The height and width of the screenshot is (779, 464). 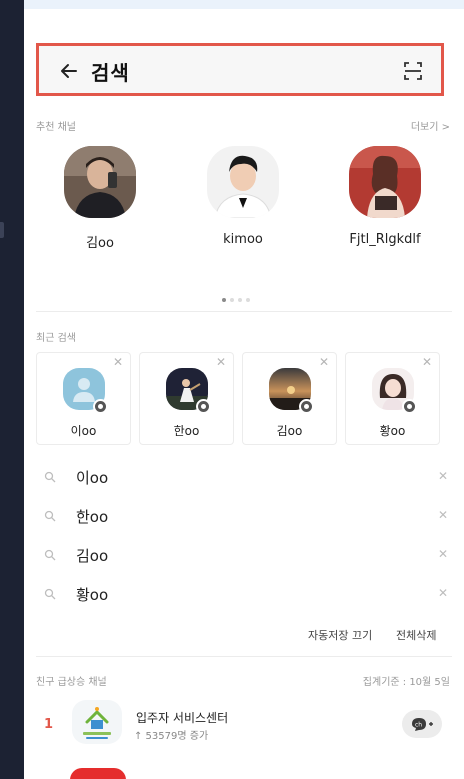 I want to click on recommended-label: 추천 채널, so click(x=56, y=127).